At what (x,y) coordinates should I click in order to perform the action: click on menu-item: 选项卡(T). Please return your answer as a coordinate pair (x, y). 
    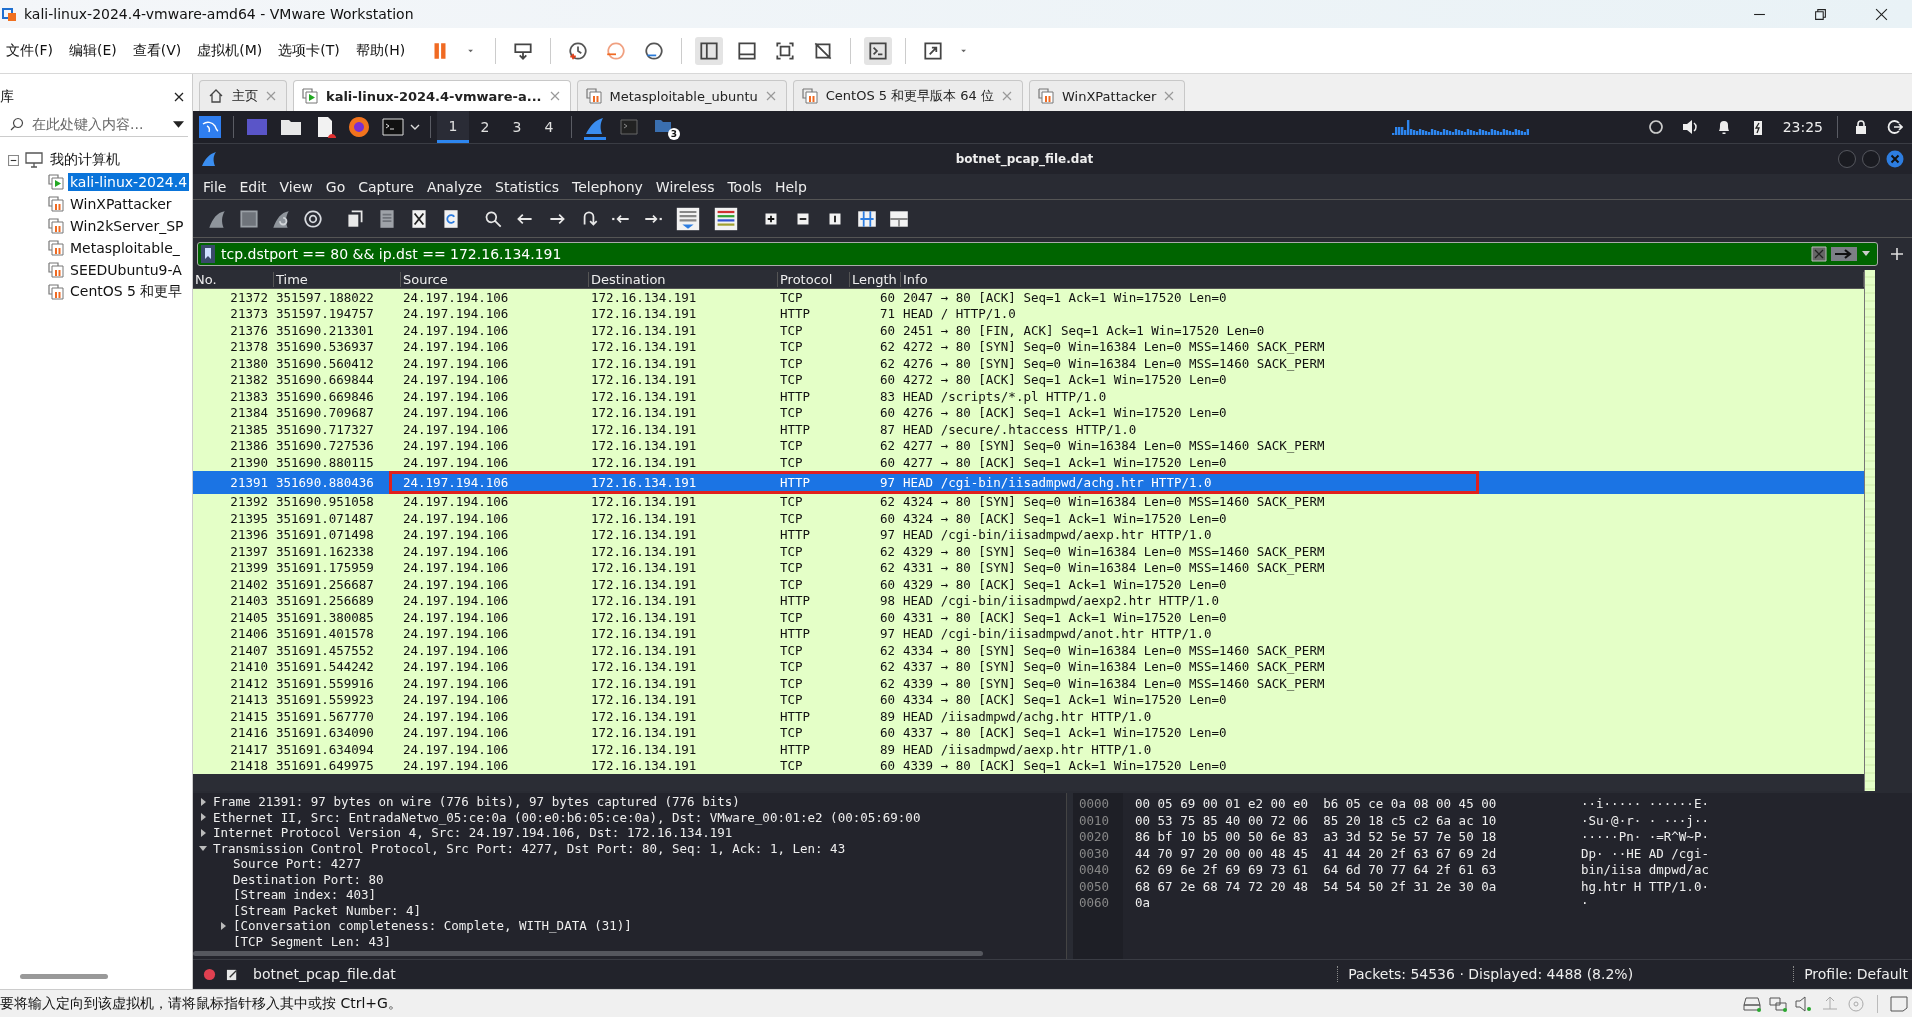
    Looking at the image, I should click on (309, 50).